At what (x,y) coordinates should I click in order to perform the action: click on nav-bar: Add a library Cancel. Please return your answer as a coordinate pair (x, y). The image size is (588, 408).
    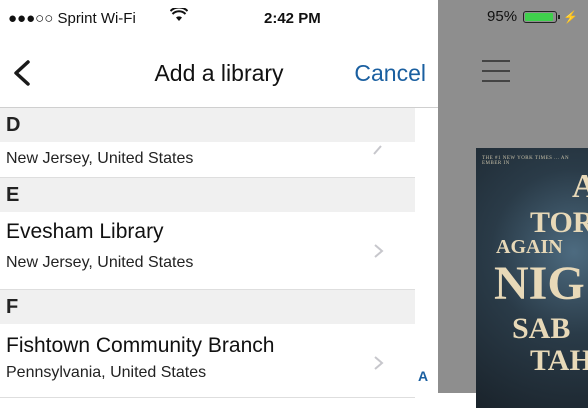
    Looking at the image, I should click on (219, 74).